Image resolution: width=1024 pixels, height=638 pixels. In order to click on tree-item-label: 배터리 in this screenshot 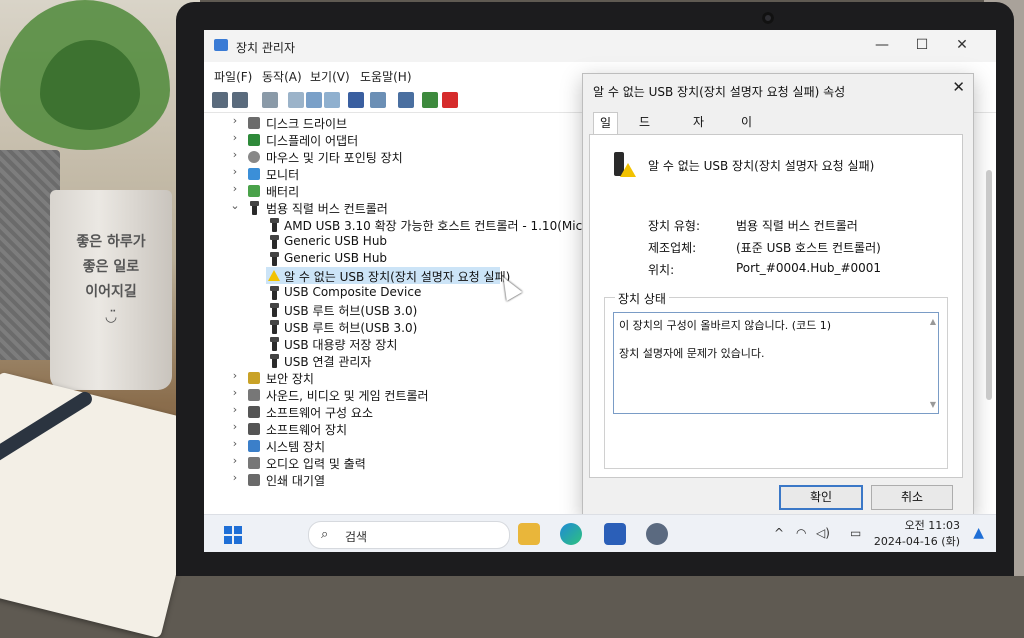, I will do `click(283, 192)`.